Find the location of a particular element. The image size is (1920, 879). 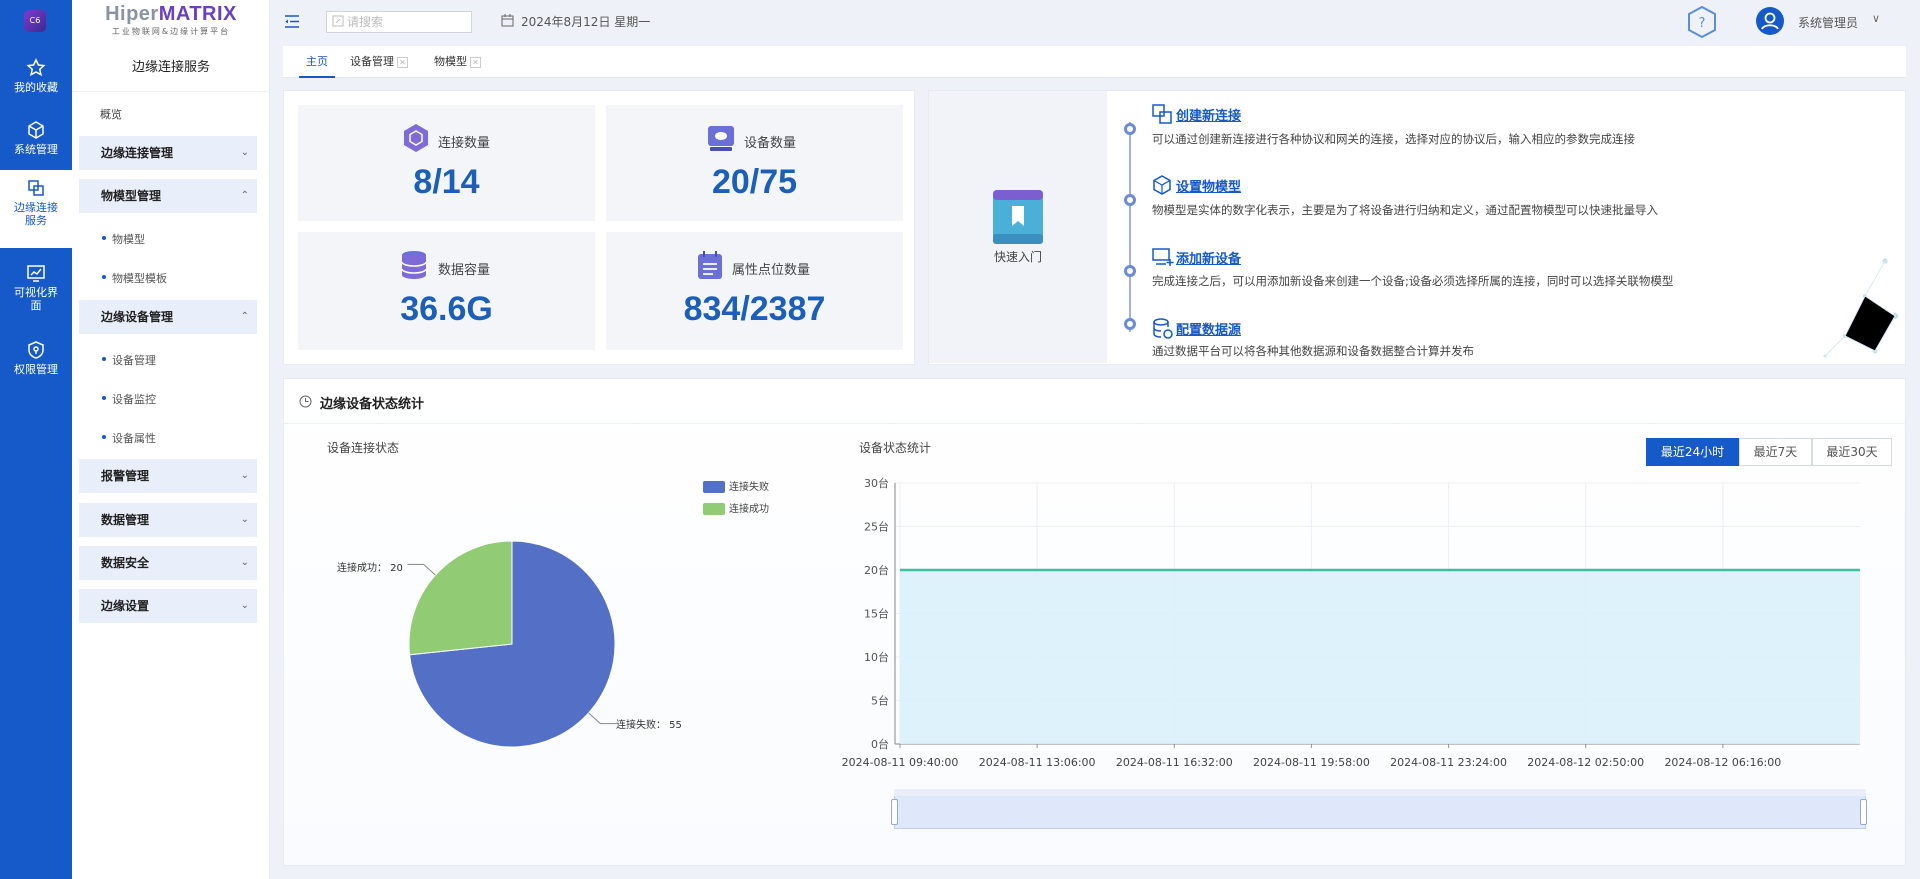

sidebar-item-model-template: 物模型模板 is located at coordinates (134, 278).